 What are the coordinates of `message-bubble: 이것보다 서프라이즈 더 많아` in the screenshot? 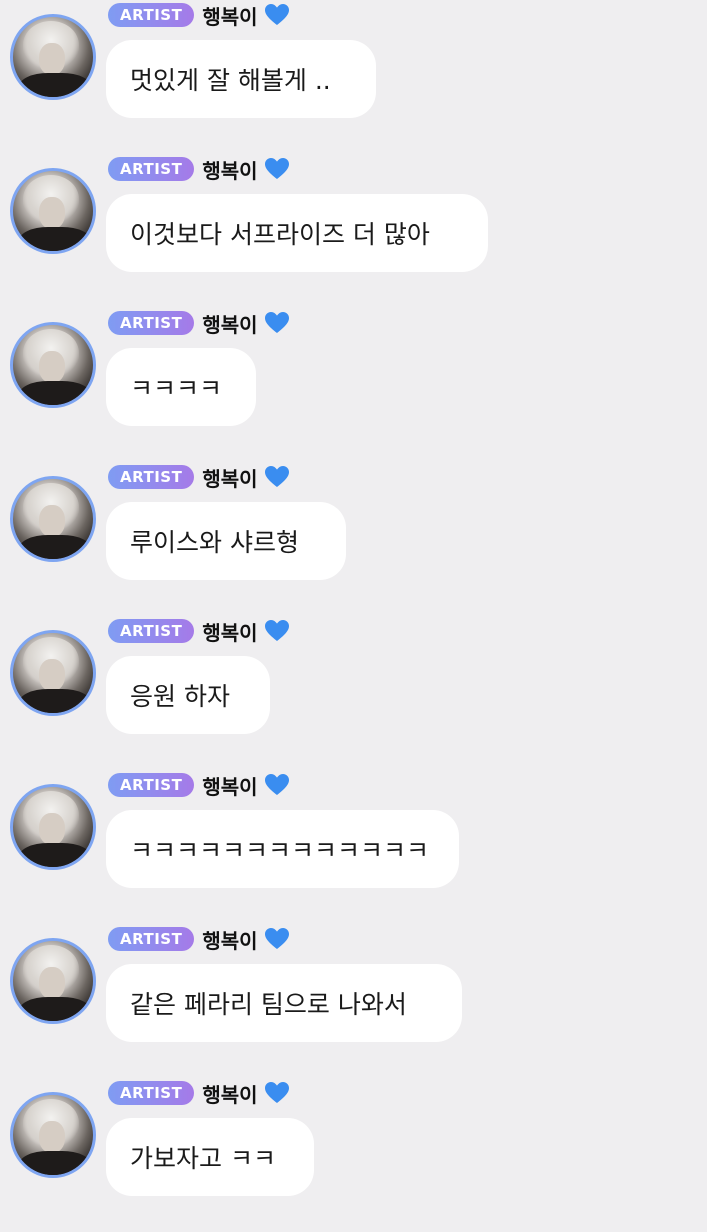 It's located at (297, 233).